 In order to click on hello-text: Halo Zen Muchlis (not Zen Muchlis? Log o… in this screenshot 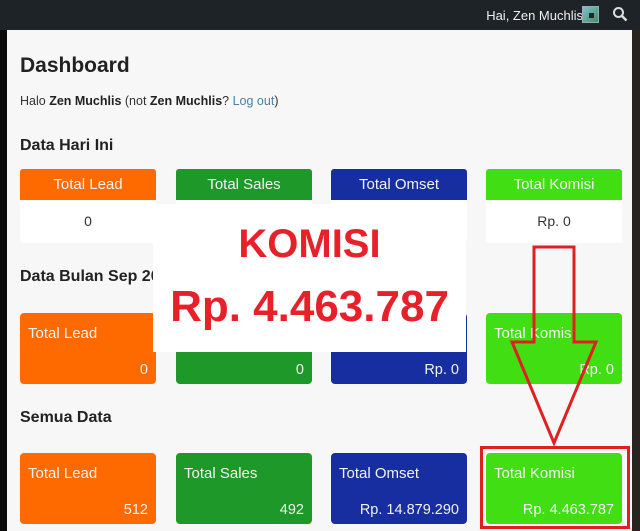, I will do `click(149, 101)`.